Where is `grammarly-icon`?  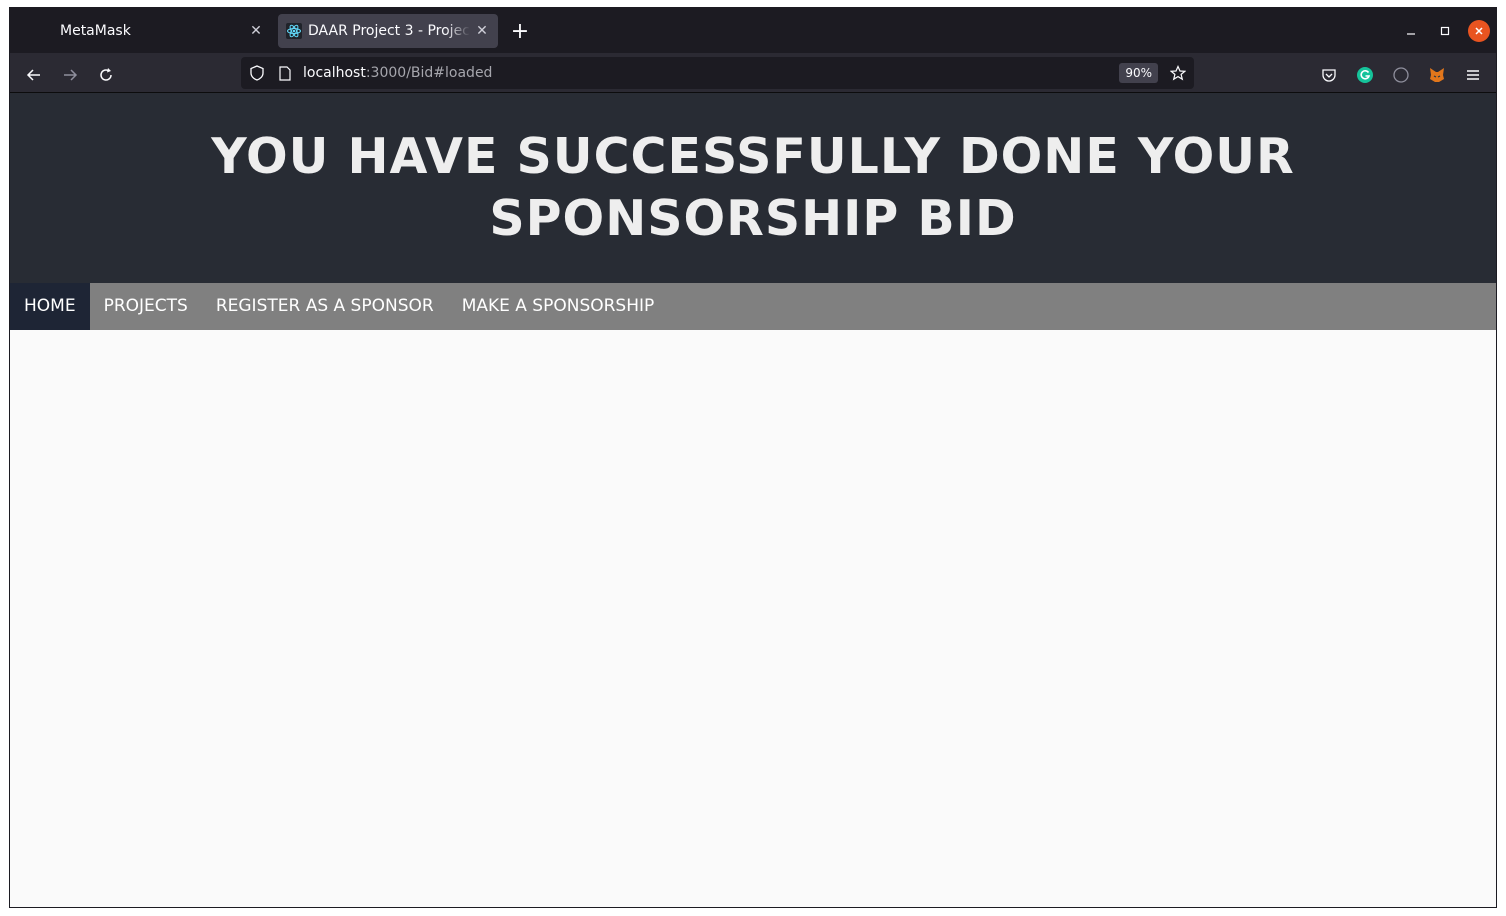 grammarly-icon is located at coordinates (1365, 75).